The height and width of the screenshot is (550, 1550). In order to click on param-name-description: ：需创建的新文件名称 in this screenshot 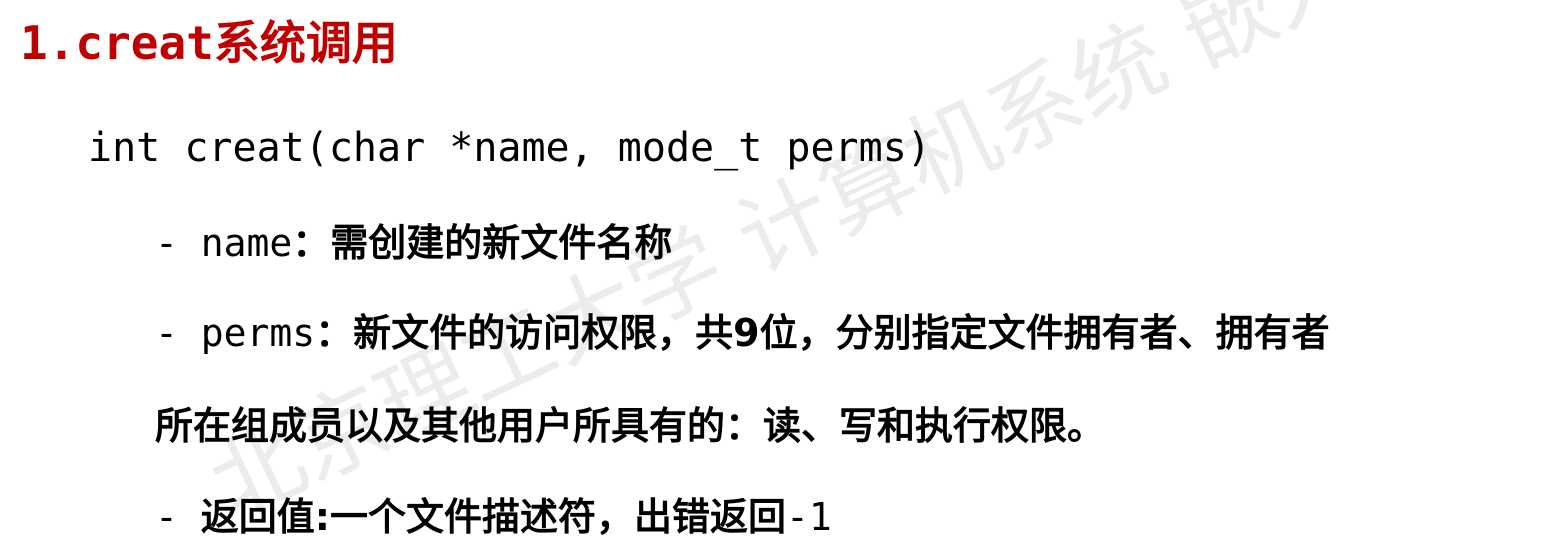, I will do `click(482, 243)`.